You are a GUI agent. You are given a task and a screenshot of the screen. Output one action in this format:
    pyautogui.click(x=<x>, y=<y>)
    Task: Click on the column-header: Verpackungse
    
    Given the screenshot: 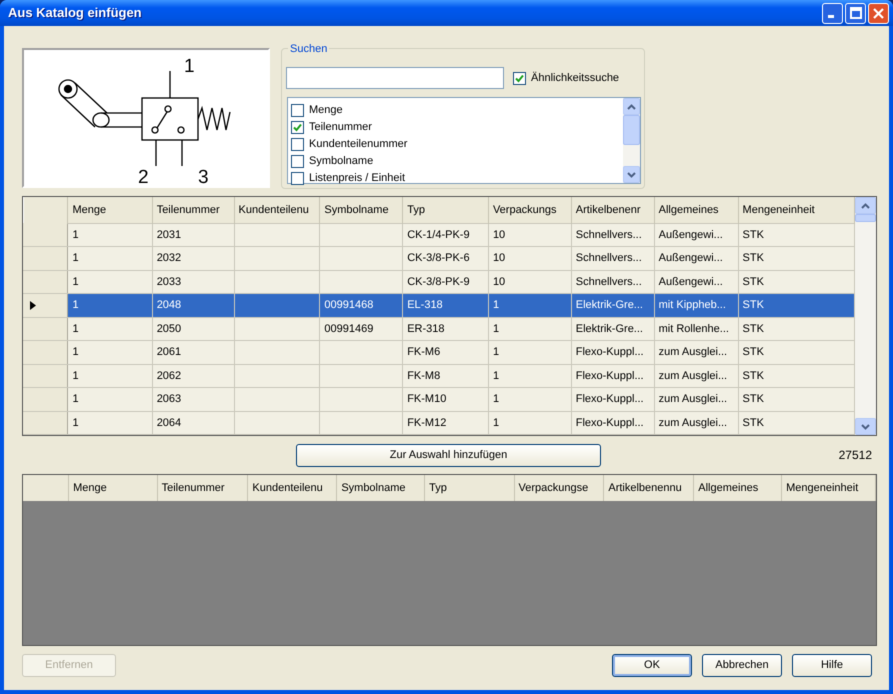 What is the action you would take?
    pyautogui.click(x=559, y=488)
    